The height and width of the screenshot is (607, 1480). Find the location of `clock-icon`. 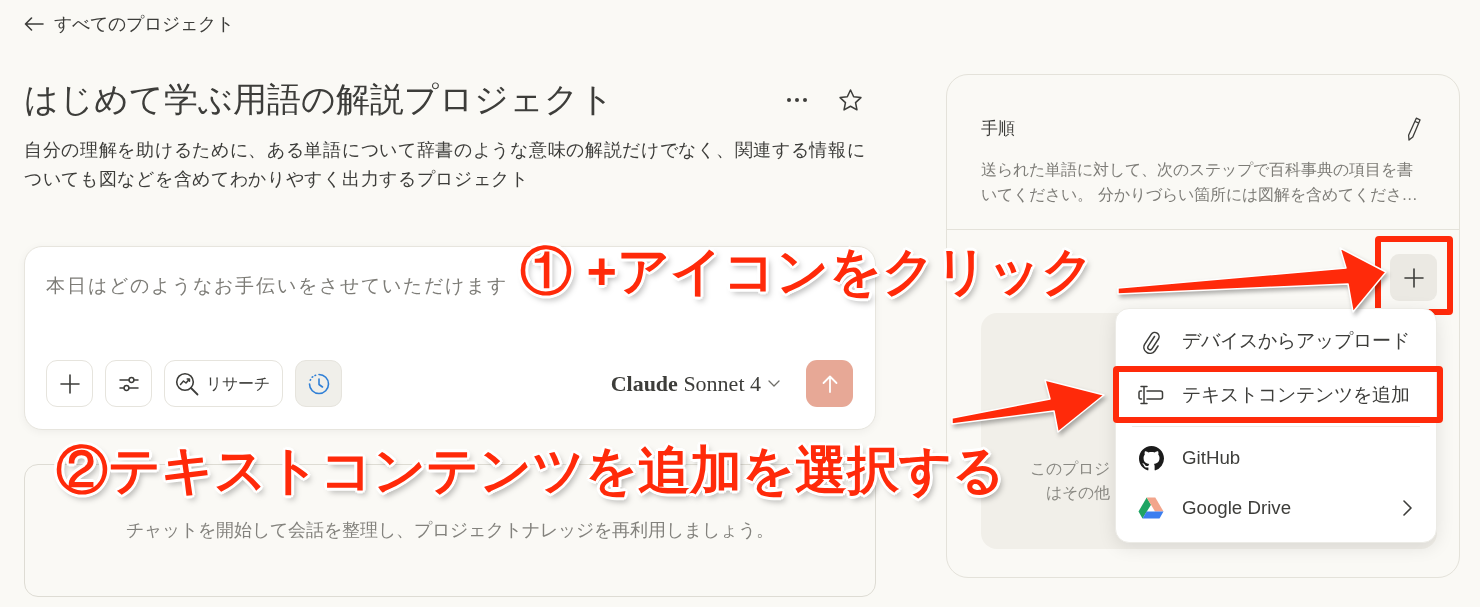

clock-icon is located at coordinates (318, 383).